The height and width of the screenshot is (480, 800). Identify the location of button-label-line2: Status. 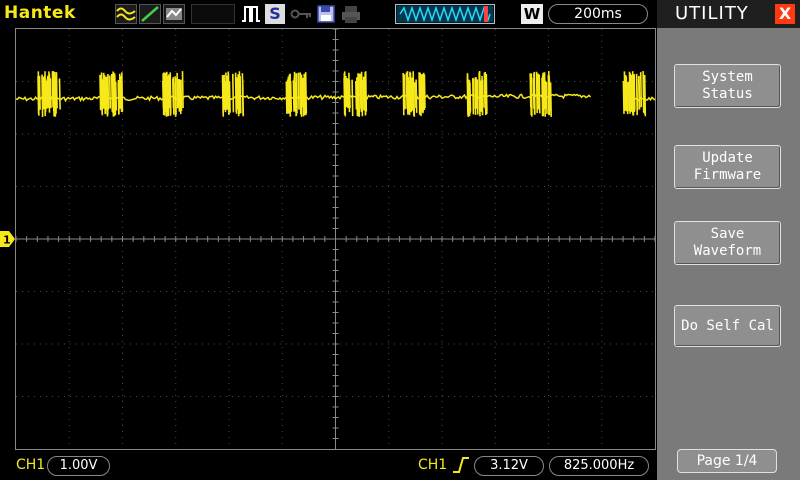
(727, 94).